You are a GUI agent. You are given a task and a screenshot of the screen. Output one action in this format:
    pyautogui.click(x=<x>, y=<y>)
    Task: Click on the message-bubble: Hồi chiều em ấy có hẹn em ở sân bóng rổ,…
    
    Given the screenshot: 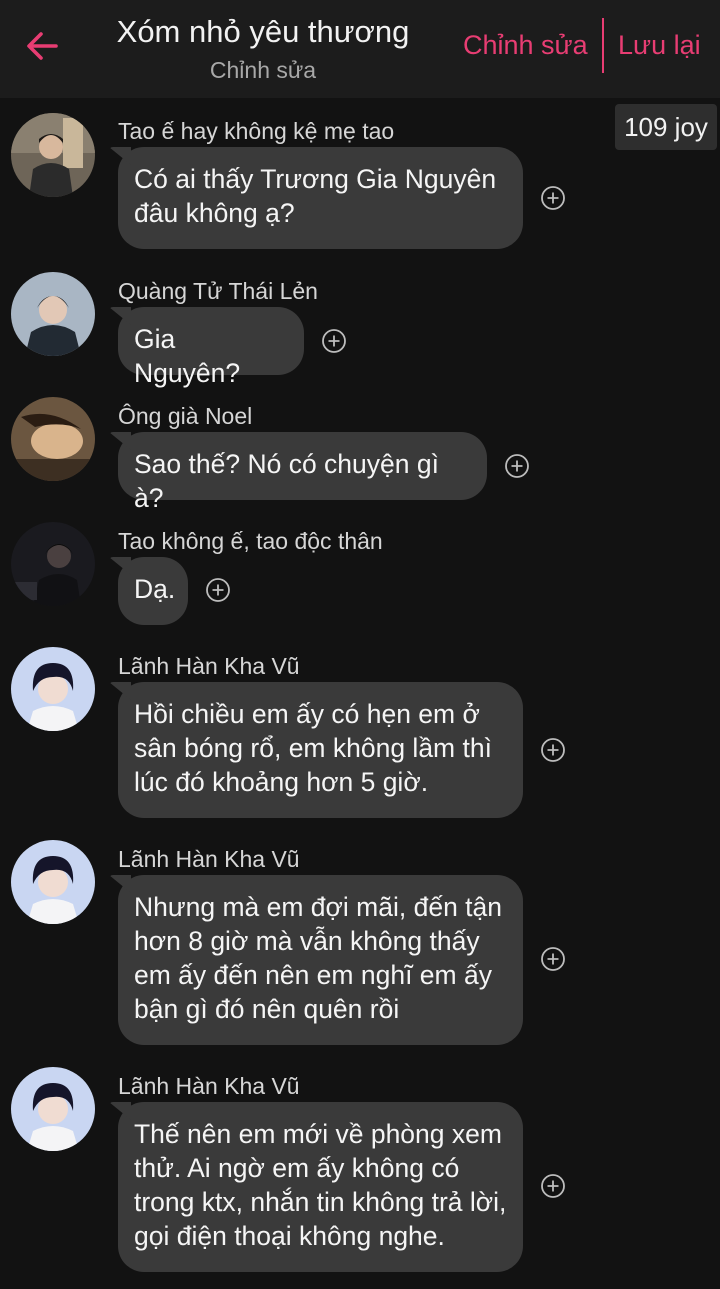 What is the action you would take?
    pyautogui.click(x=320, y=750)
    